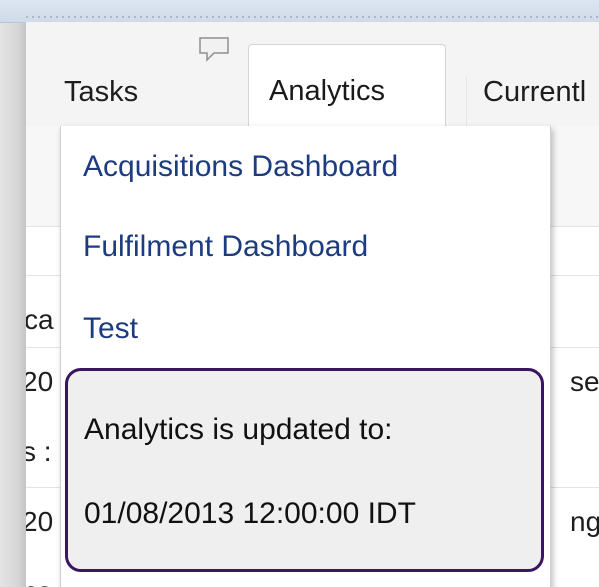  I want to click on tab-tasks-label: Tasks, so click(101, 92).